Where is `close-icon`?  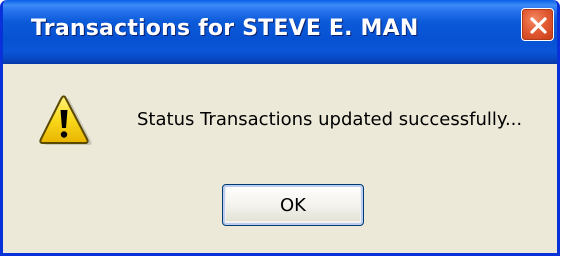 close-icon is located at coordinates (538, 25).